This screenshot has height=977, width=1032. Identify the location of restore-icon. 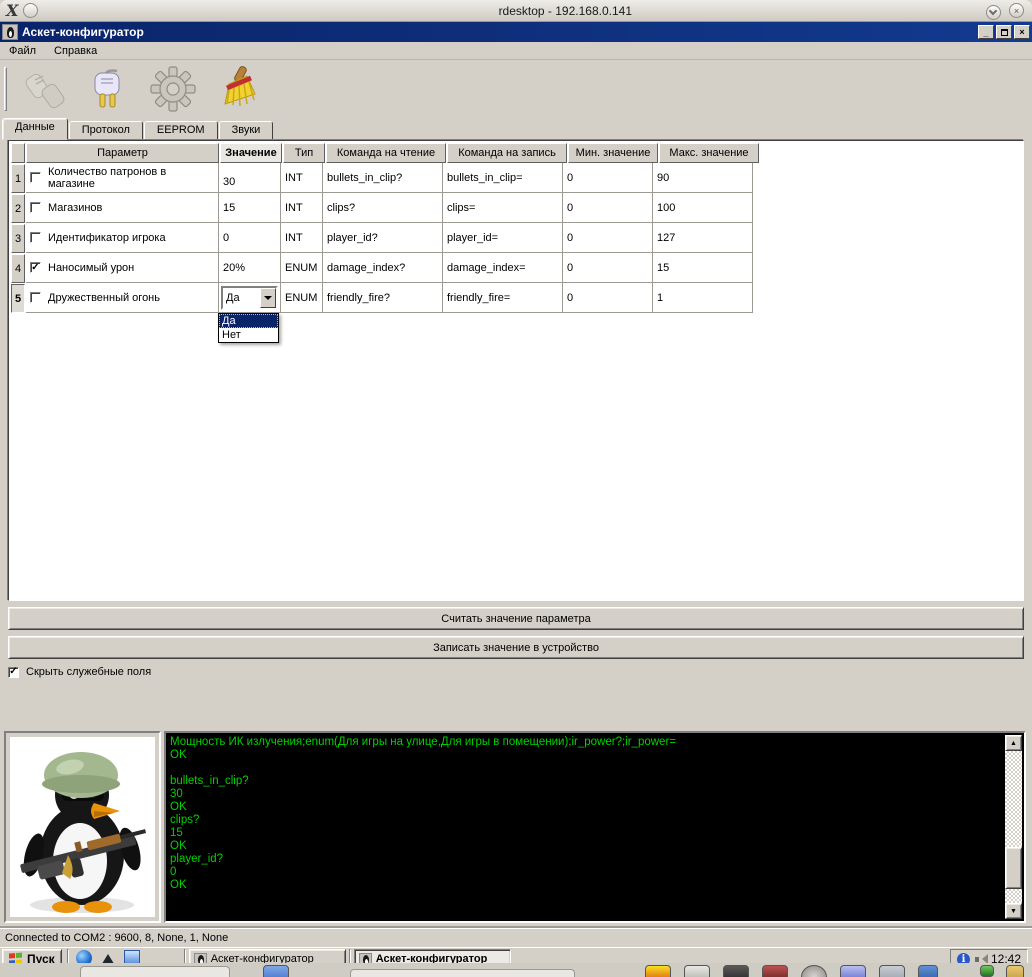
(1004, 32).